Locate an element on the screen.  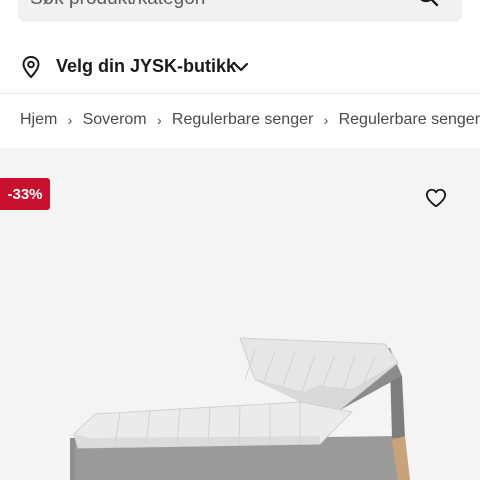
store-selector-label: Velg din JYSK-butikk is located at coordinates (146, 66).